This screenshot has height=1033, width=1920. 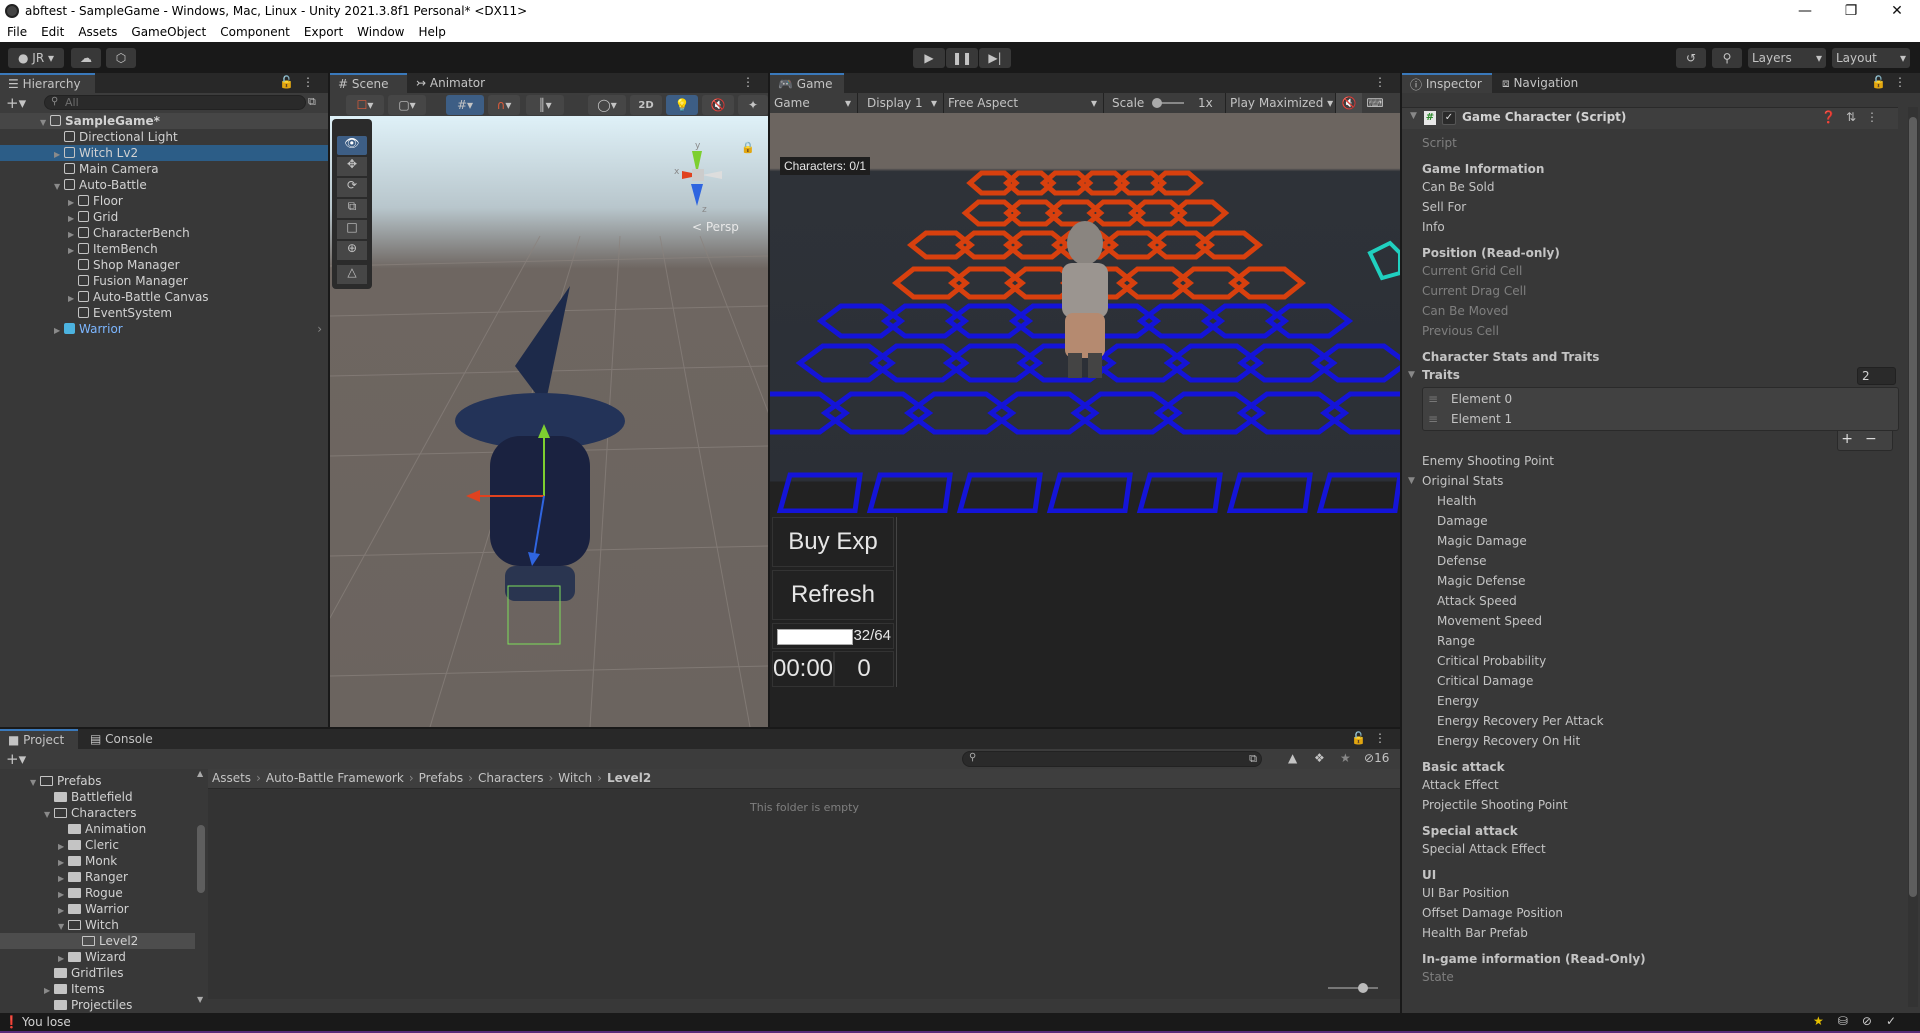 I want to click on hierarchy-item: Directional Light, so click(x=164, y=137).